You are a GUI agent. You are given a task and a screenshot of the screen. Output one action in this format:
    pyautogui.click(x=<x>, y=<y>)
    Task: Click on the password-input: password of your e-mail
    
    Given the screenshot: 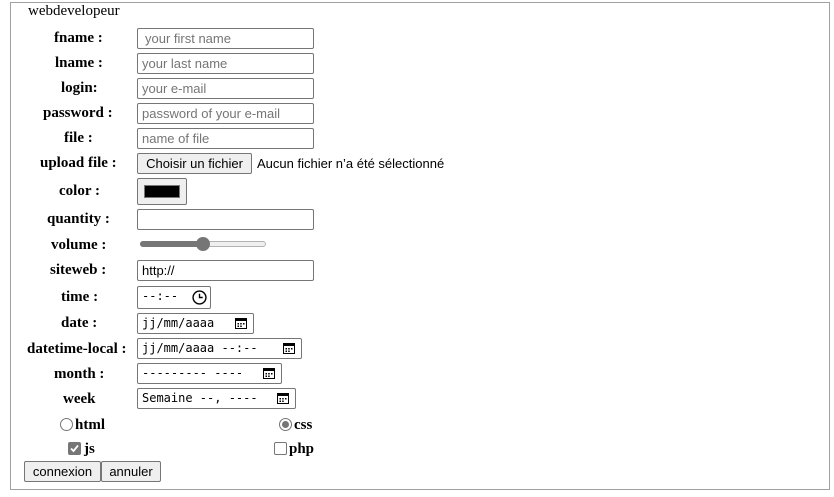 What is the action you would take?
    pyautogui.click(x=225, y=113)
    